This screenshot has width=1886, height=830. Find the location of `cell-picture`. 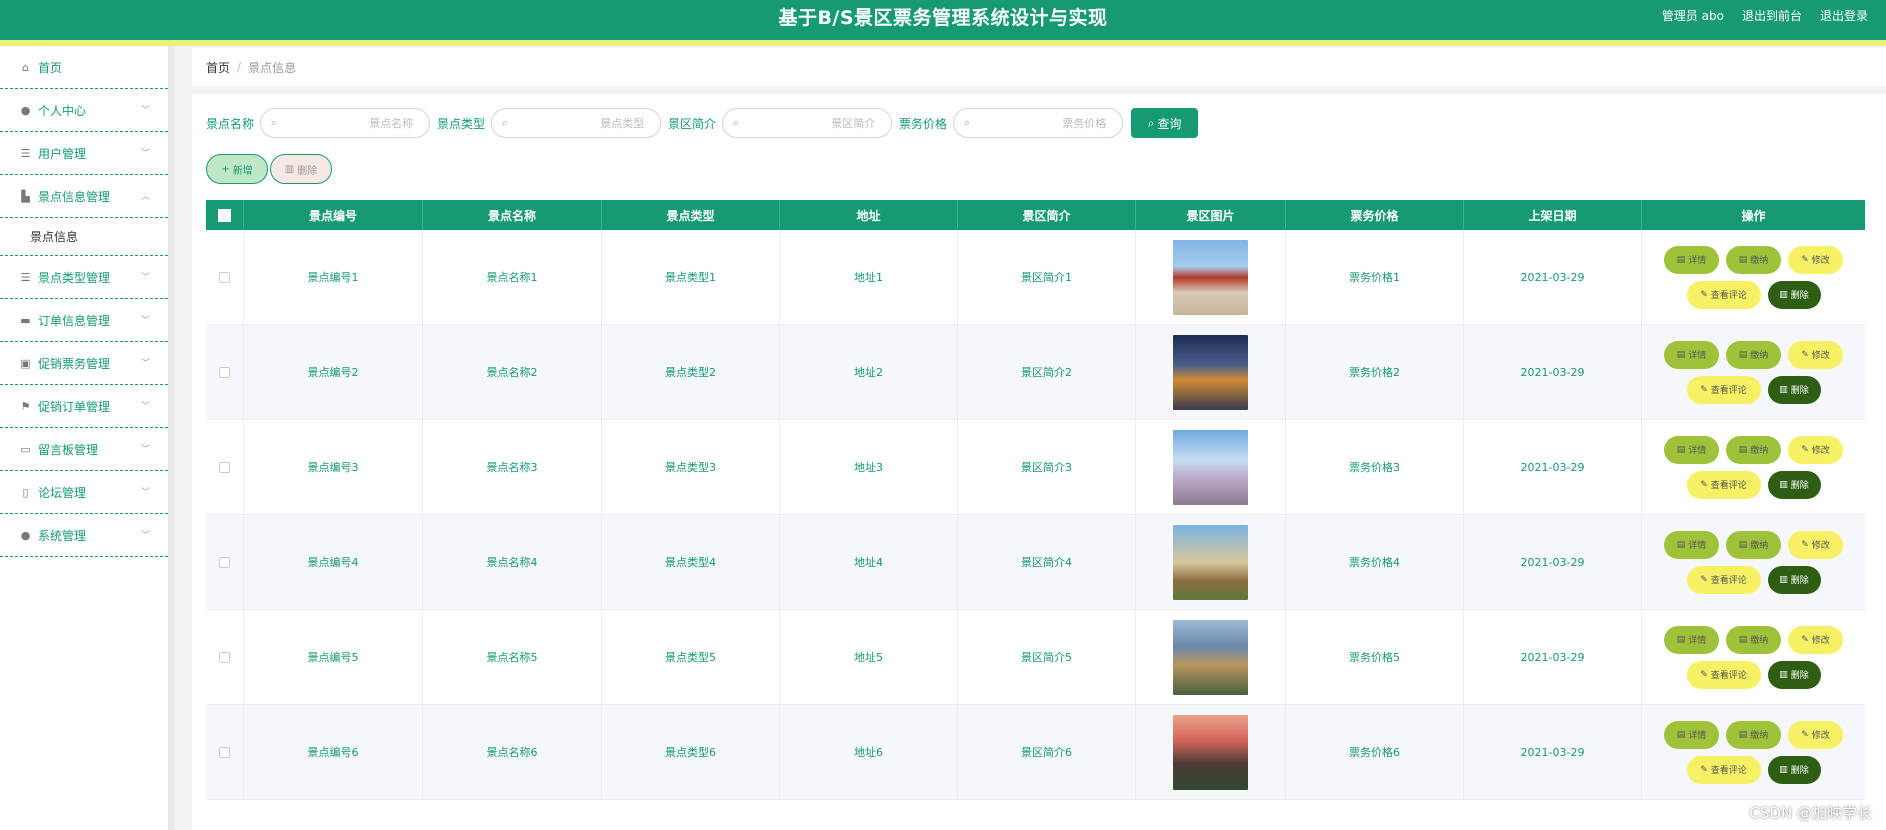

cell-picture is located at coordinates (1211, 467).